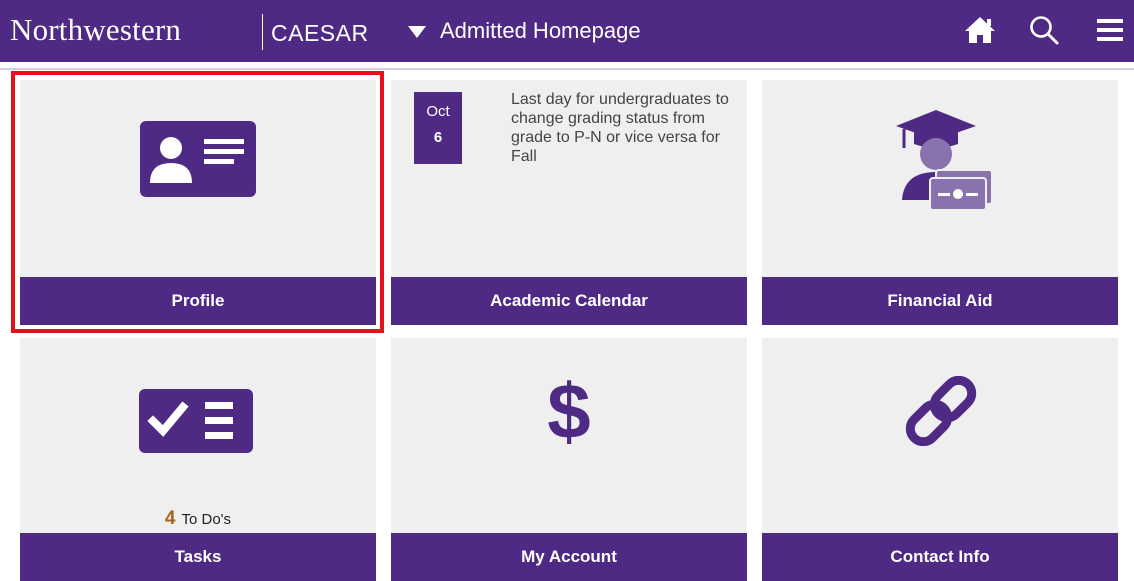 This screenshot has width=1134, height=581. What do you see at coordinates (438, 128) in the screenshot?
I see `calendar-date-badge: Oct 6` at bounding box center [438, 128].